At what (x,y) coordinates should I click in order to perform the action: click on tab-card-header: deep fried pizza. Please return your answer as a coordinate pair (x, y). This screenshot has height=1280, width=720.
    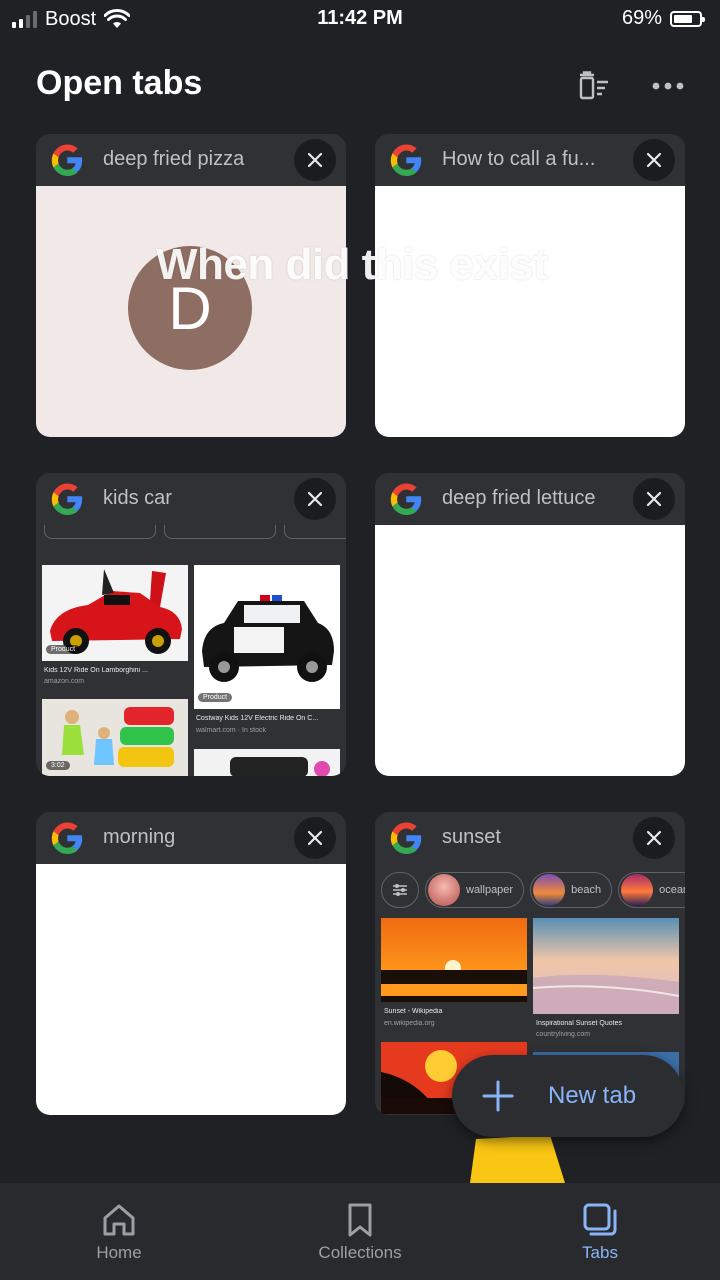
    Looking at the image, I should click on (191, 160).